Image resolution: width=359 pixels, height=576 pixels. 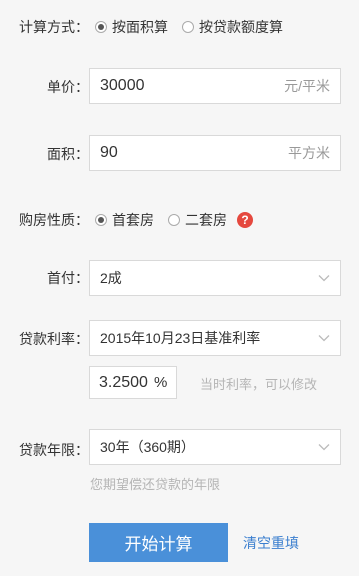 What do you see at coordinates (147, 447) in the screenshot?
I see `loan-term-value: 30年（360期）` at bounding box center [147, 447].